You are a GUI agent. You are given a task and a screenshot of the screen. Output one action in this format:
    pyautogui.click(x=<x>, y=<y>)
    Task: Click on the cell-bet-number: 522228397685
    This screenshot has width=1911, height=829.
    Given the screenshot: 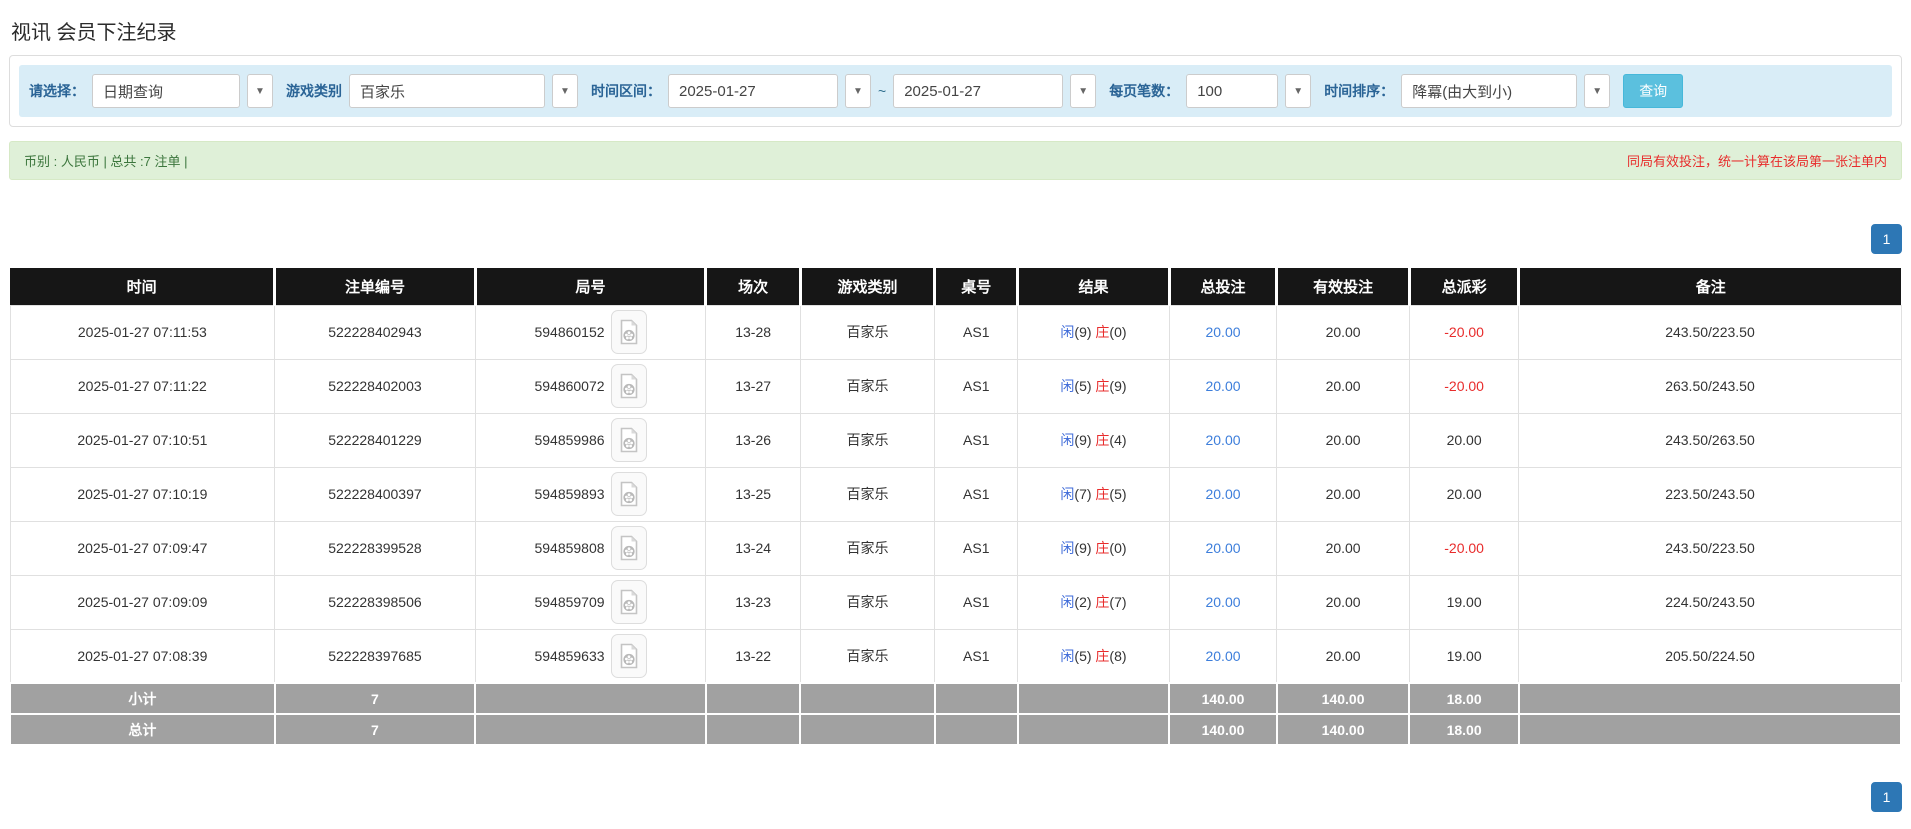 What is the action you would take?
    pyautogui.click(x=375, y=656)
    